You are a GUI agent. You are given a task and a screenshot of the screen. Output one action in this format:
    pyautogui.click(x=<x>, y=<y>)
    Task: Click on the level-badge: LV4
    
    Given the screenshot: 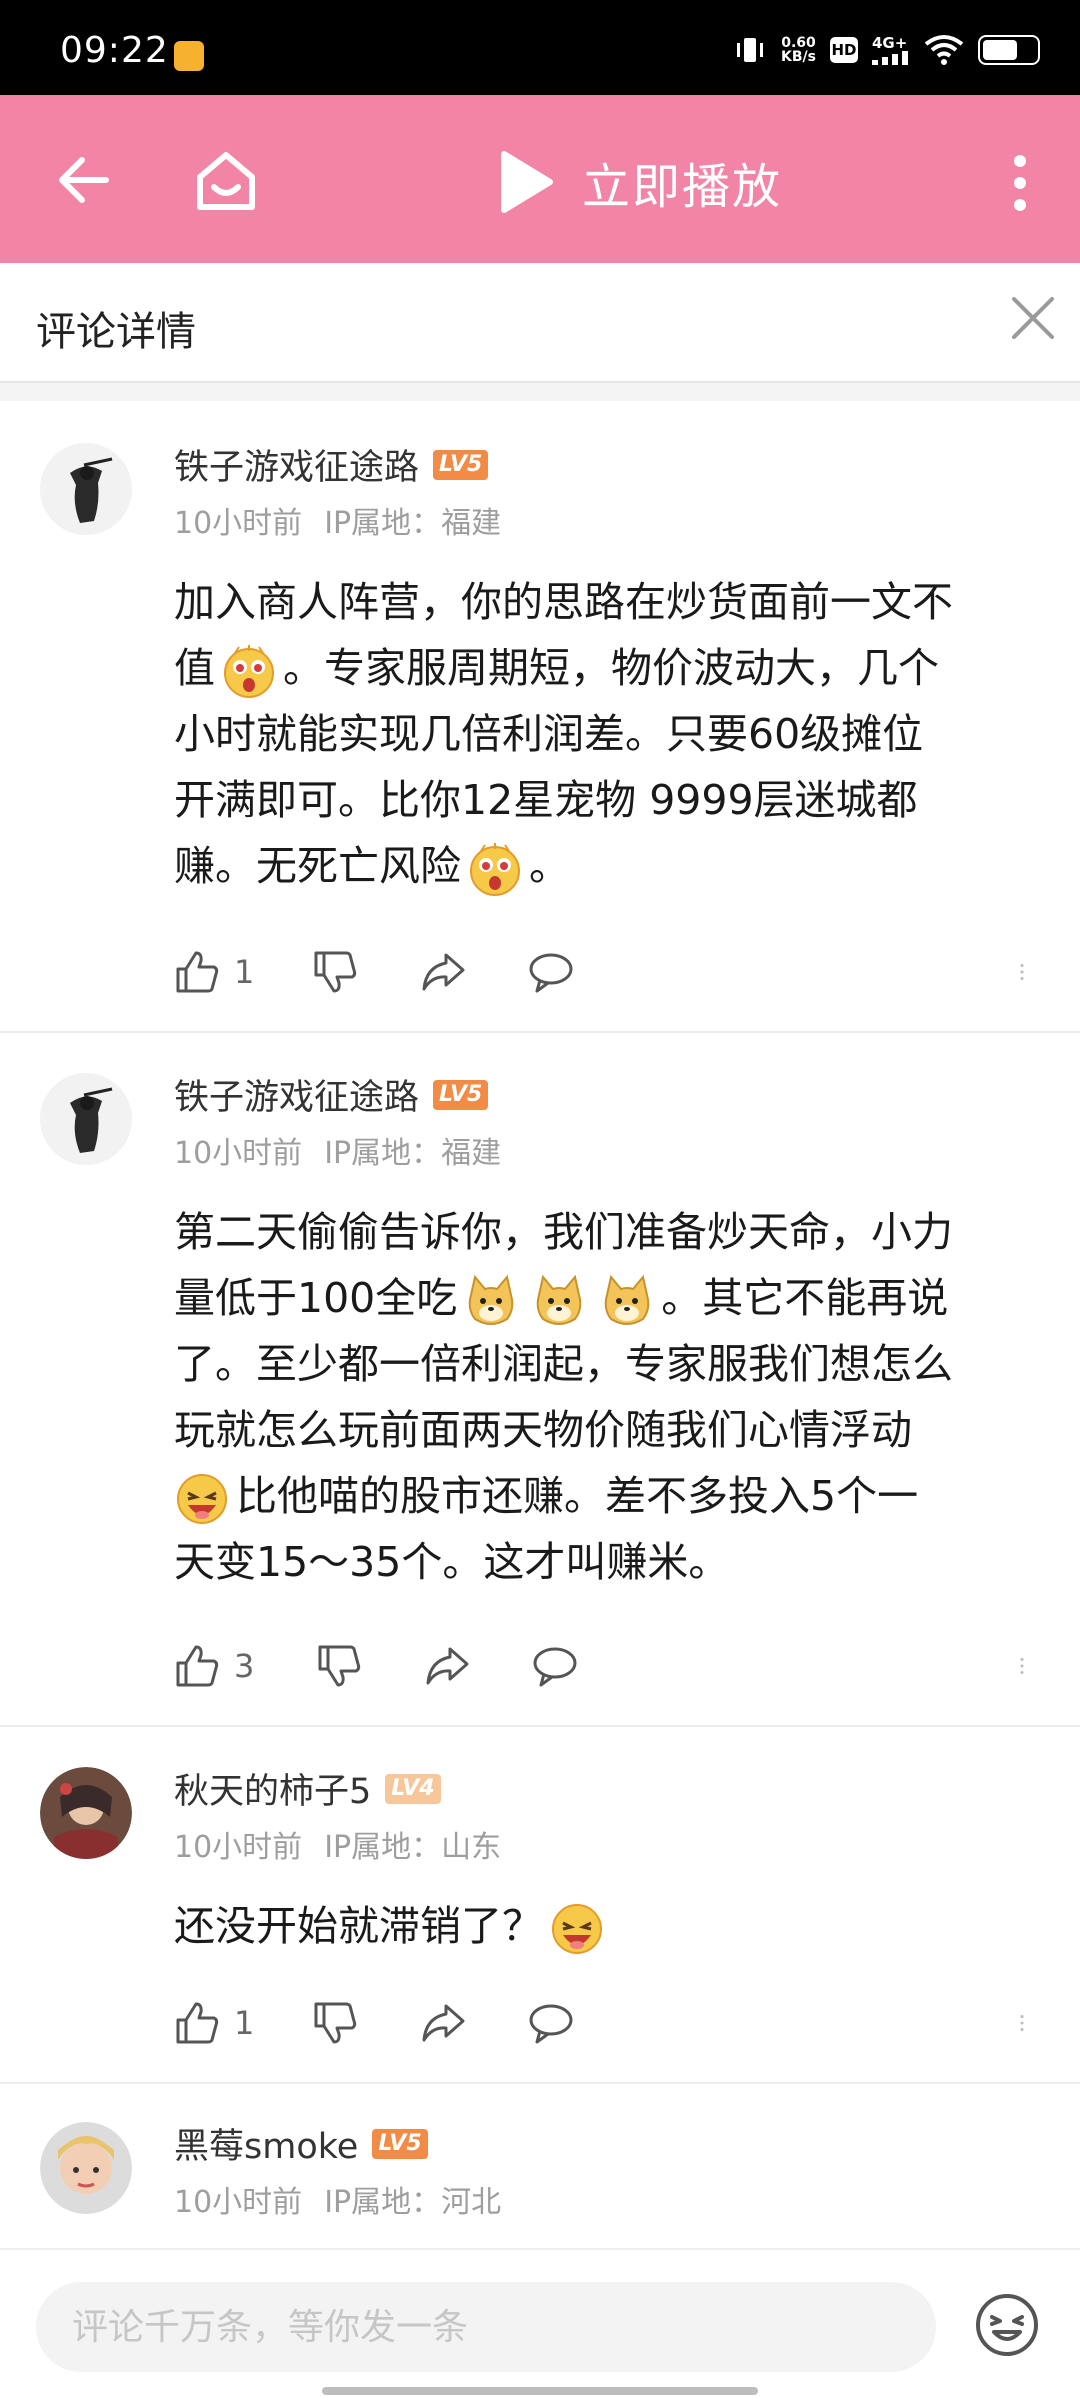 What is the action you would take?
    pyautogui.click(x=413, y=1788)
    